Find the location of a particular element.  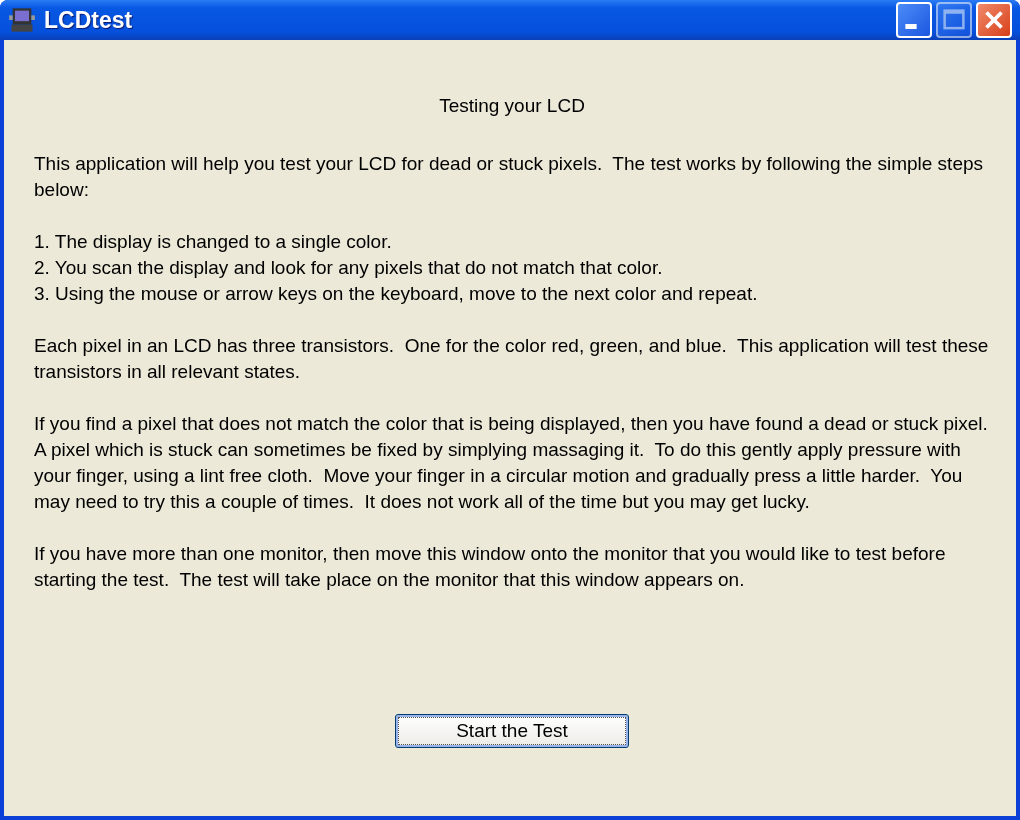

window-title: LCDtest is located at coordinates (89, 20).